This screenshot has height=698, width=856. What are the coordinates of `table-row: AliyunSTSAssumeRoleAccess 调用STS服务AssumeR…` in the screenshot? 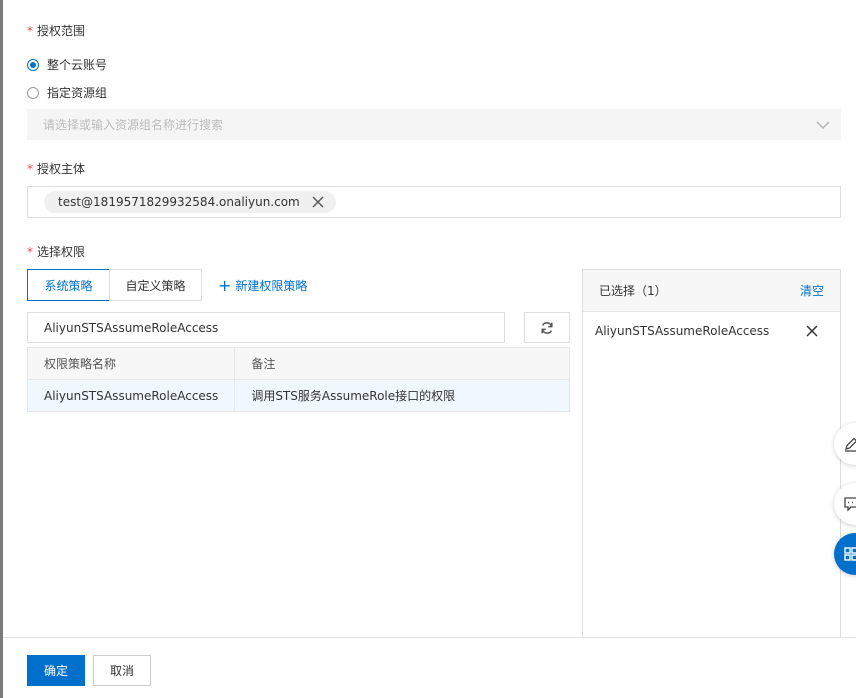 It's located at (298, 395).